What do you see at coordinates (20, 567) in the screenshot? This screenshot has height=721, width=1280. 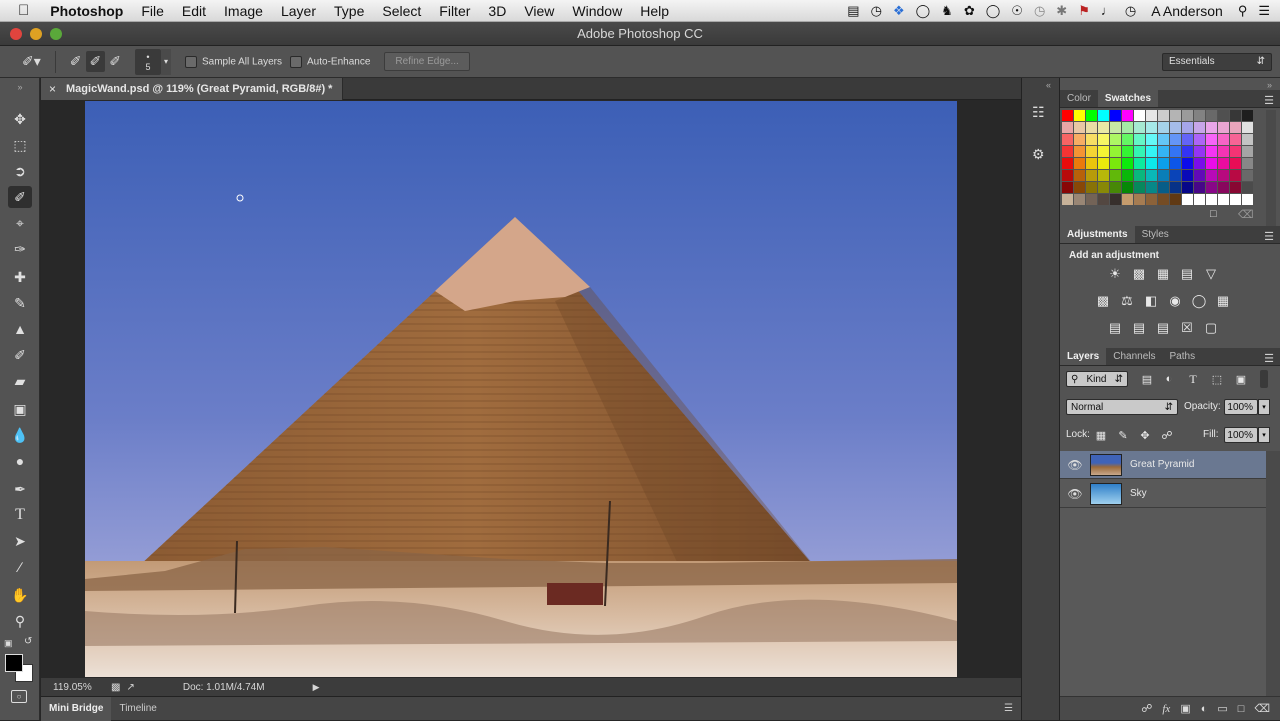 I see `line-tool-icon: ∕` at bounding box center [20, 567].